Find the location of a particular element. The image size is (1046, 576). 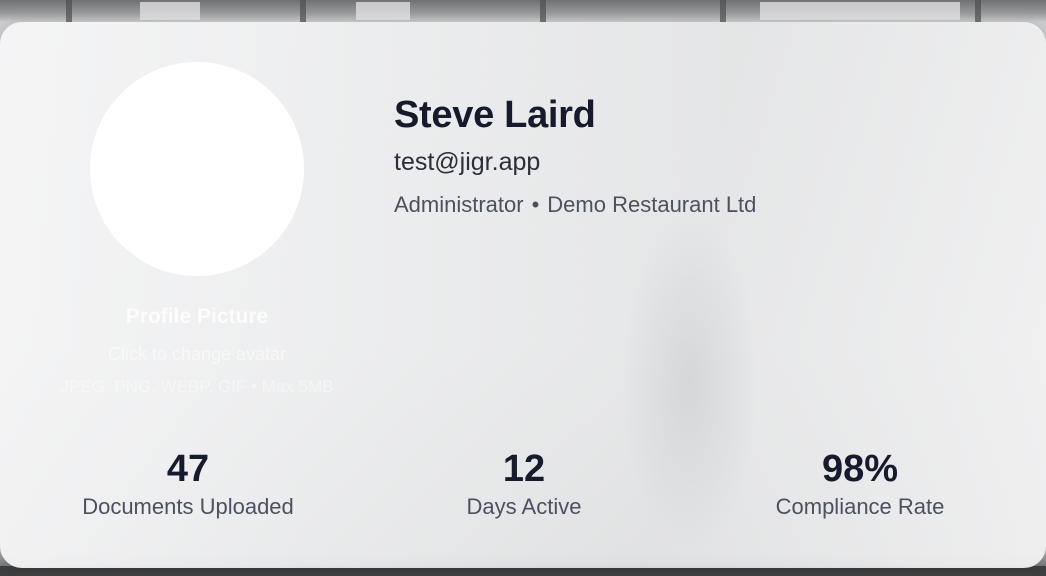

profile-role-line: Administrator • Demo Restaurant Ltd is located at coordinates (575, 205).